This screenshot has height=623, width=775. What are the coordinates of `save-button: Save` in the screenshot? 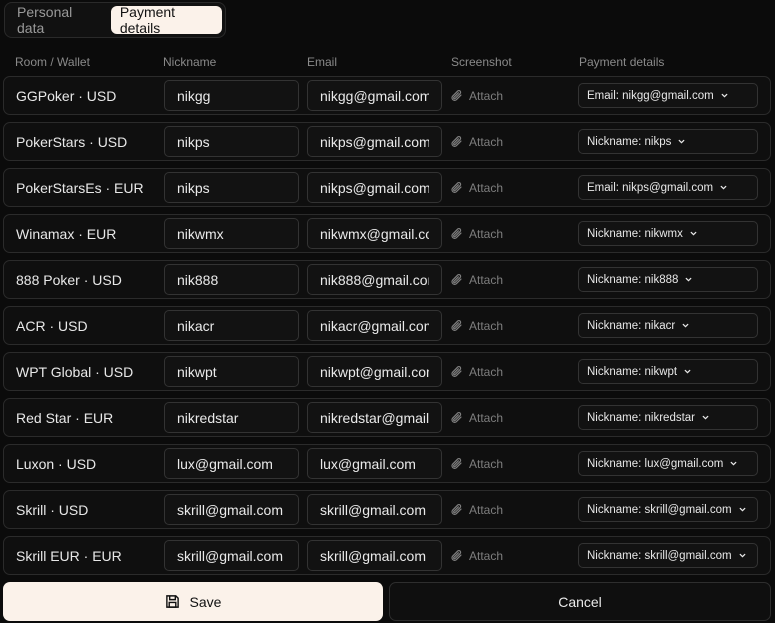 It's located at (193, 601).